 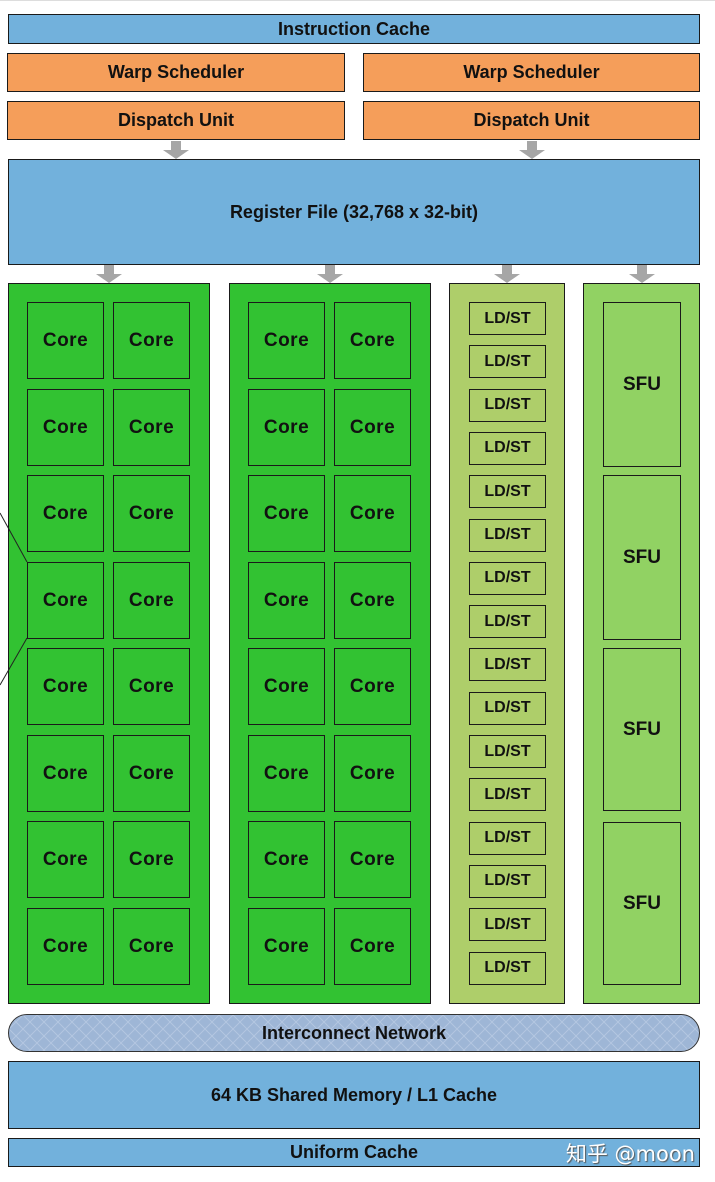 I want to click on instruction-cache: Instruction Cache, so click(x=354, y=29).